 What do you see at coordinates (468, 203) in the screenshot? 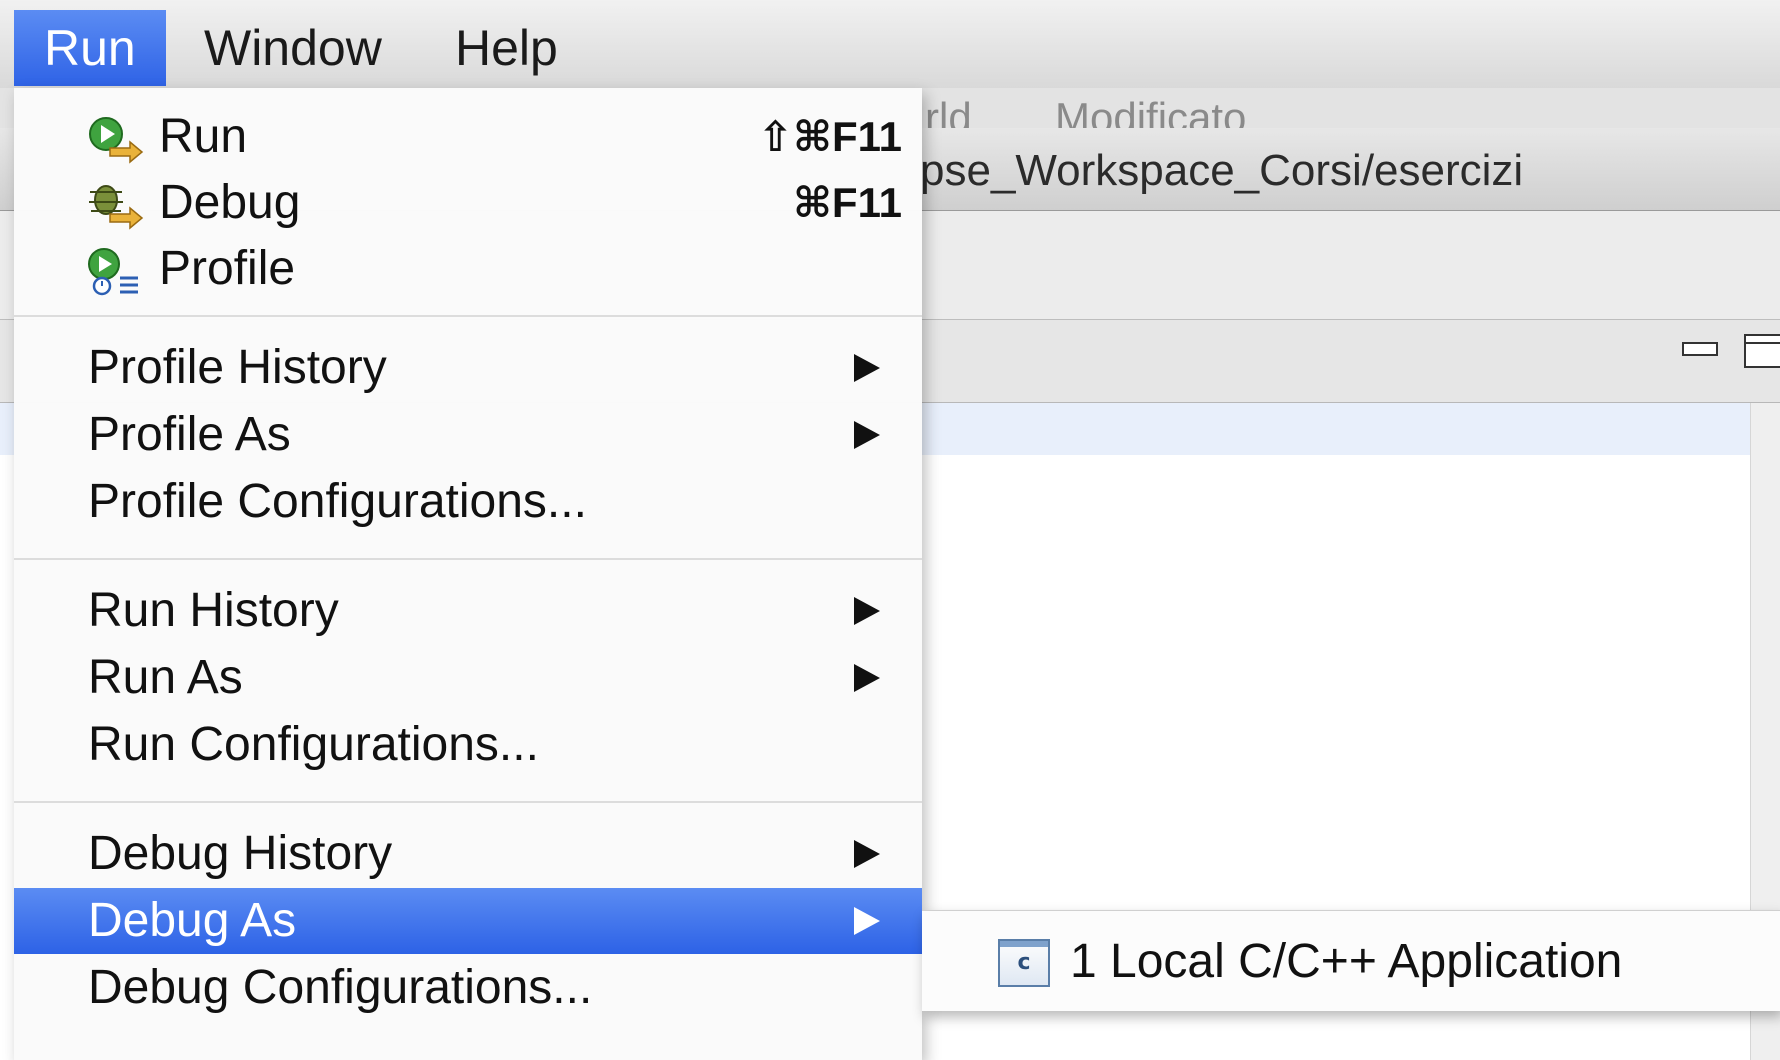
I see `menu-item-debug: Debug ⌘F11` at bounding box center [468, 203].